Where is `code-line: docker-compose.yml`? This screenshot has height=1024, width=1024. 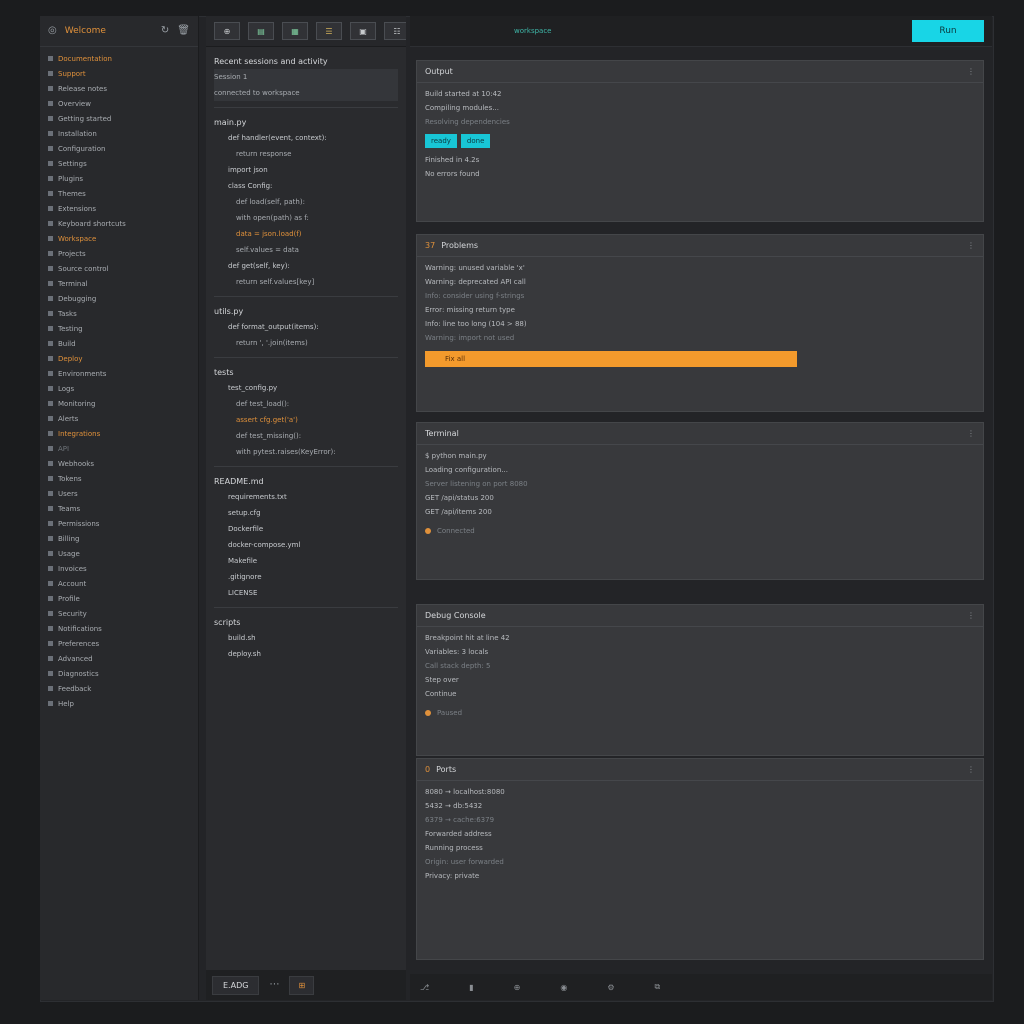
code-line: docker-compose.yml is located at coordinates (306, 545).